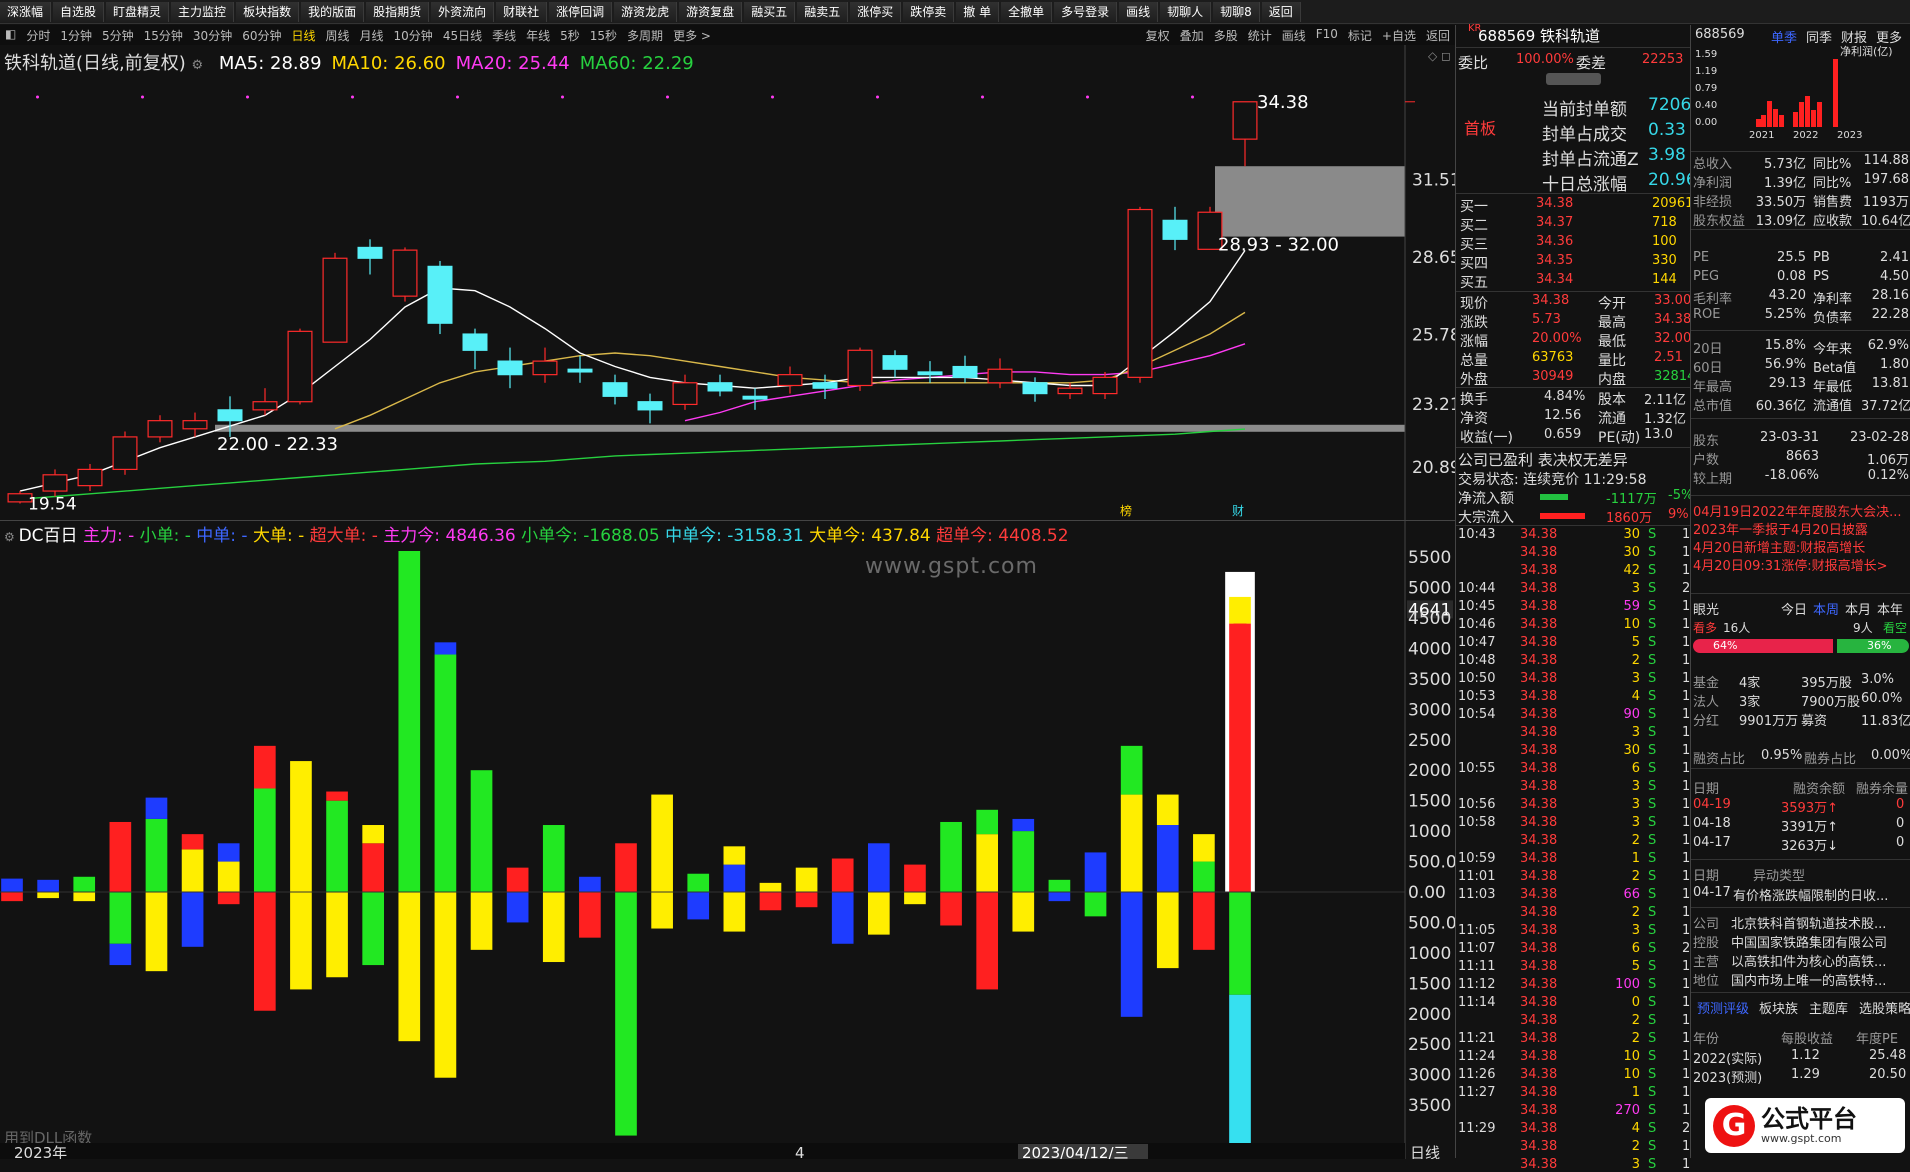 The image size is (1910, 1172). What do you see at coordinates (504, 35) in the screenshot?
I see `period-tab-11: 季线` at bounding box center [504, 35].